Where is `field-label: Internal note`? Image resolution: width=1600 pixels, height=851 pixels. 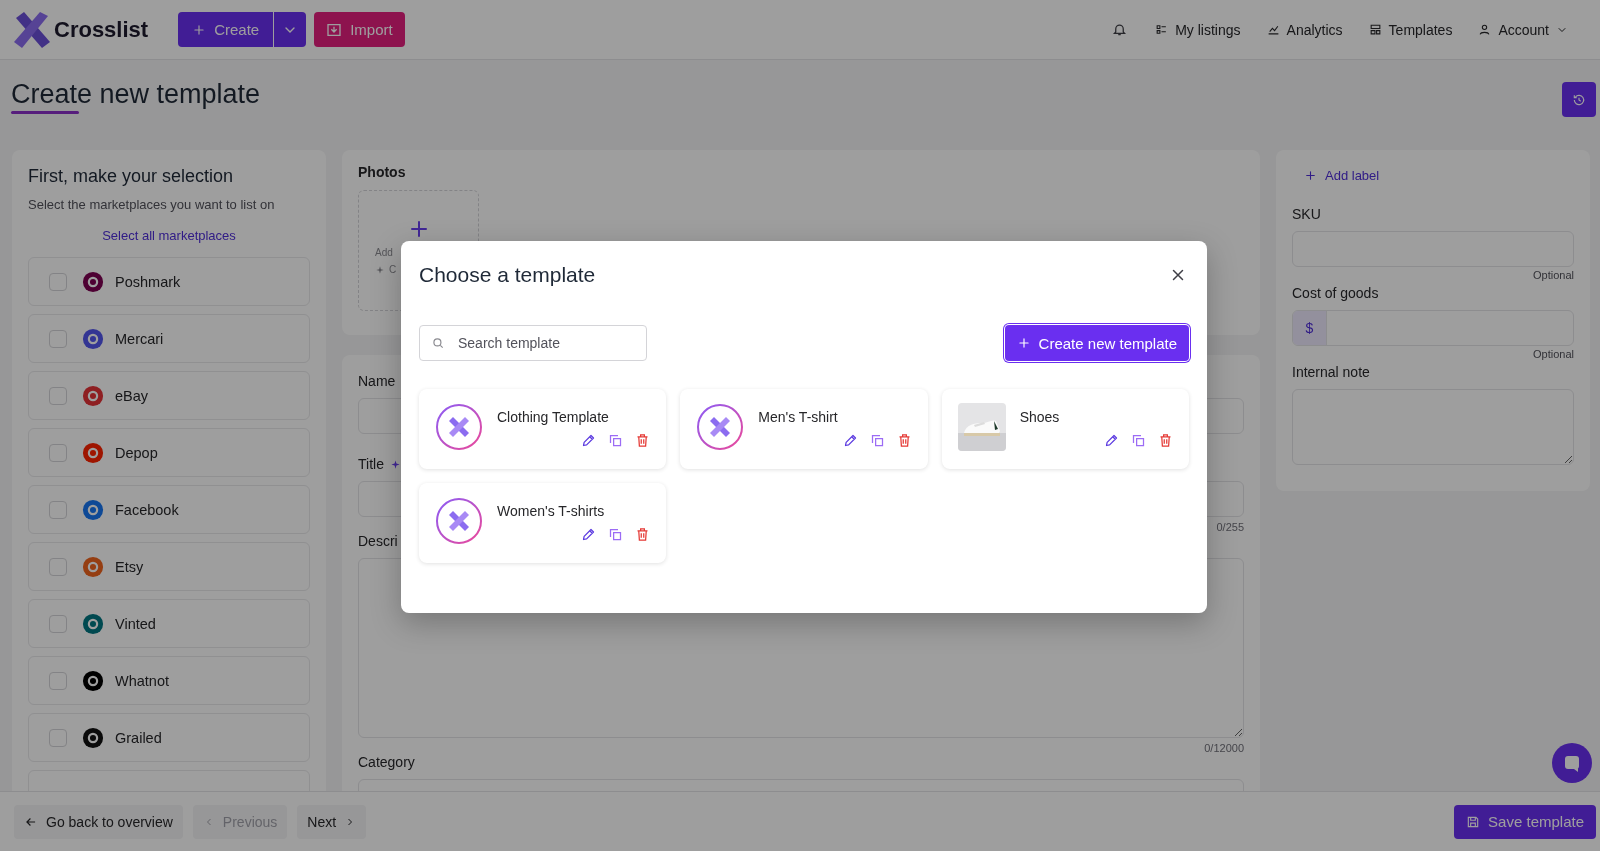
field-label: Internal note is located at coordinates (1331, 372).